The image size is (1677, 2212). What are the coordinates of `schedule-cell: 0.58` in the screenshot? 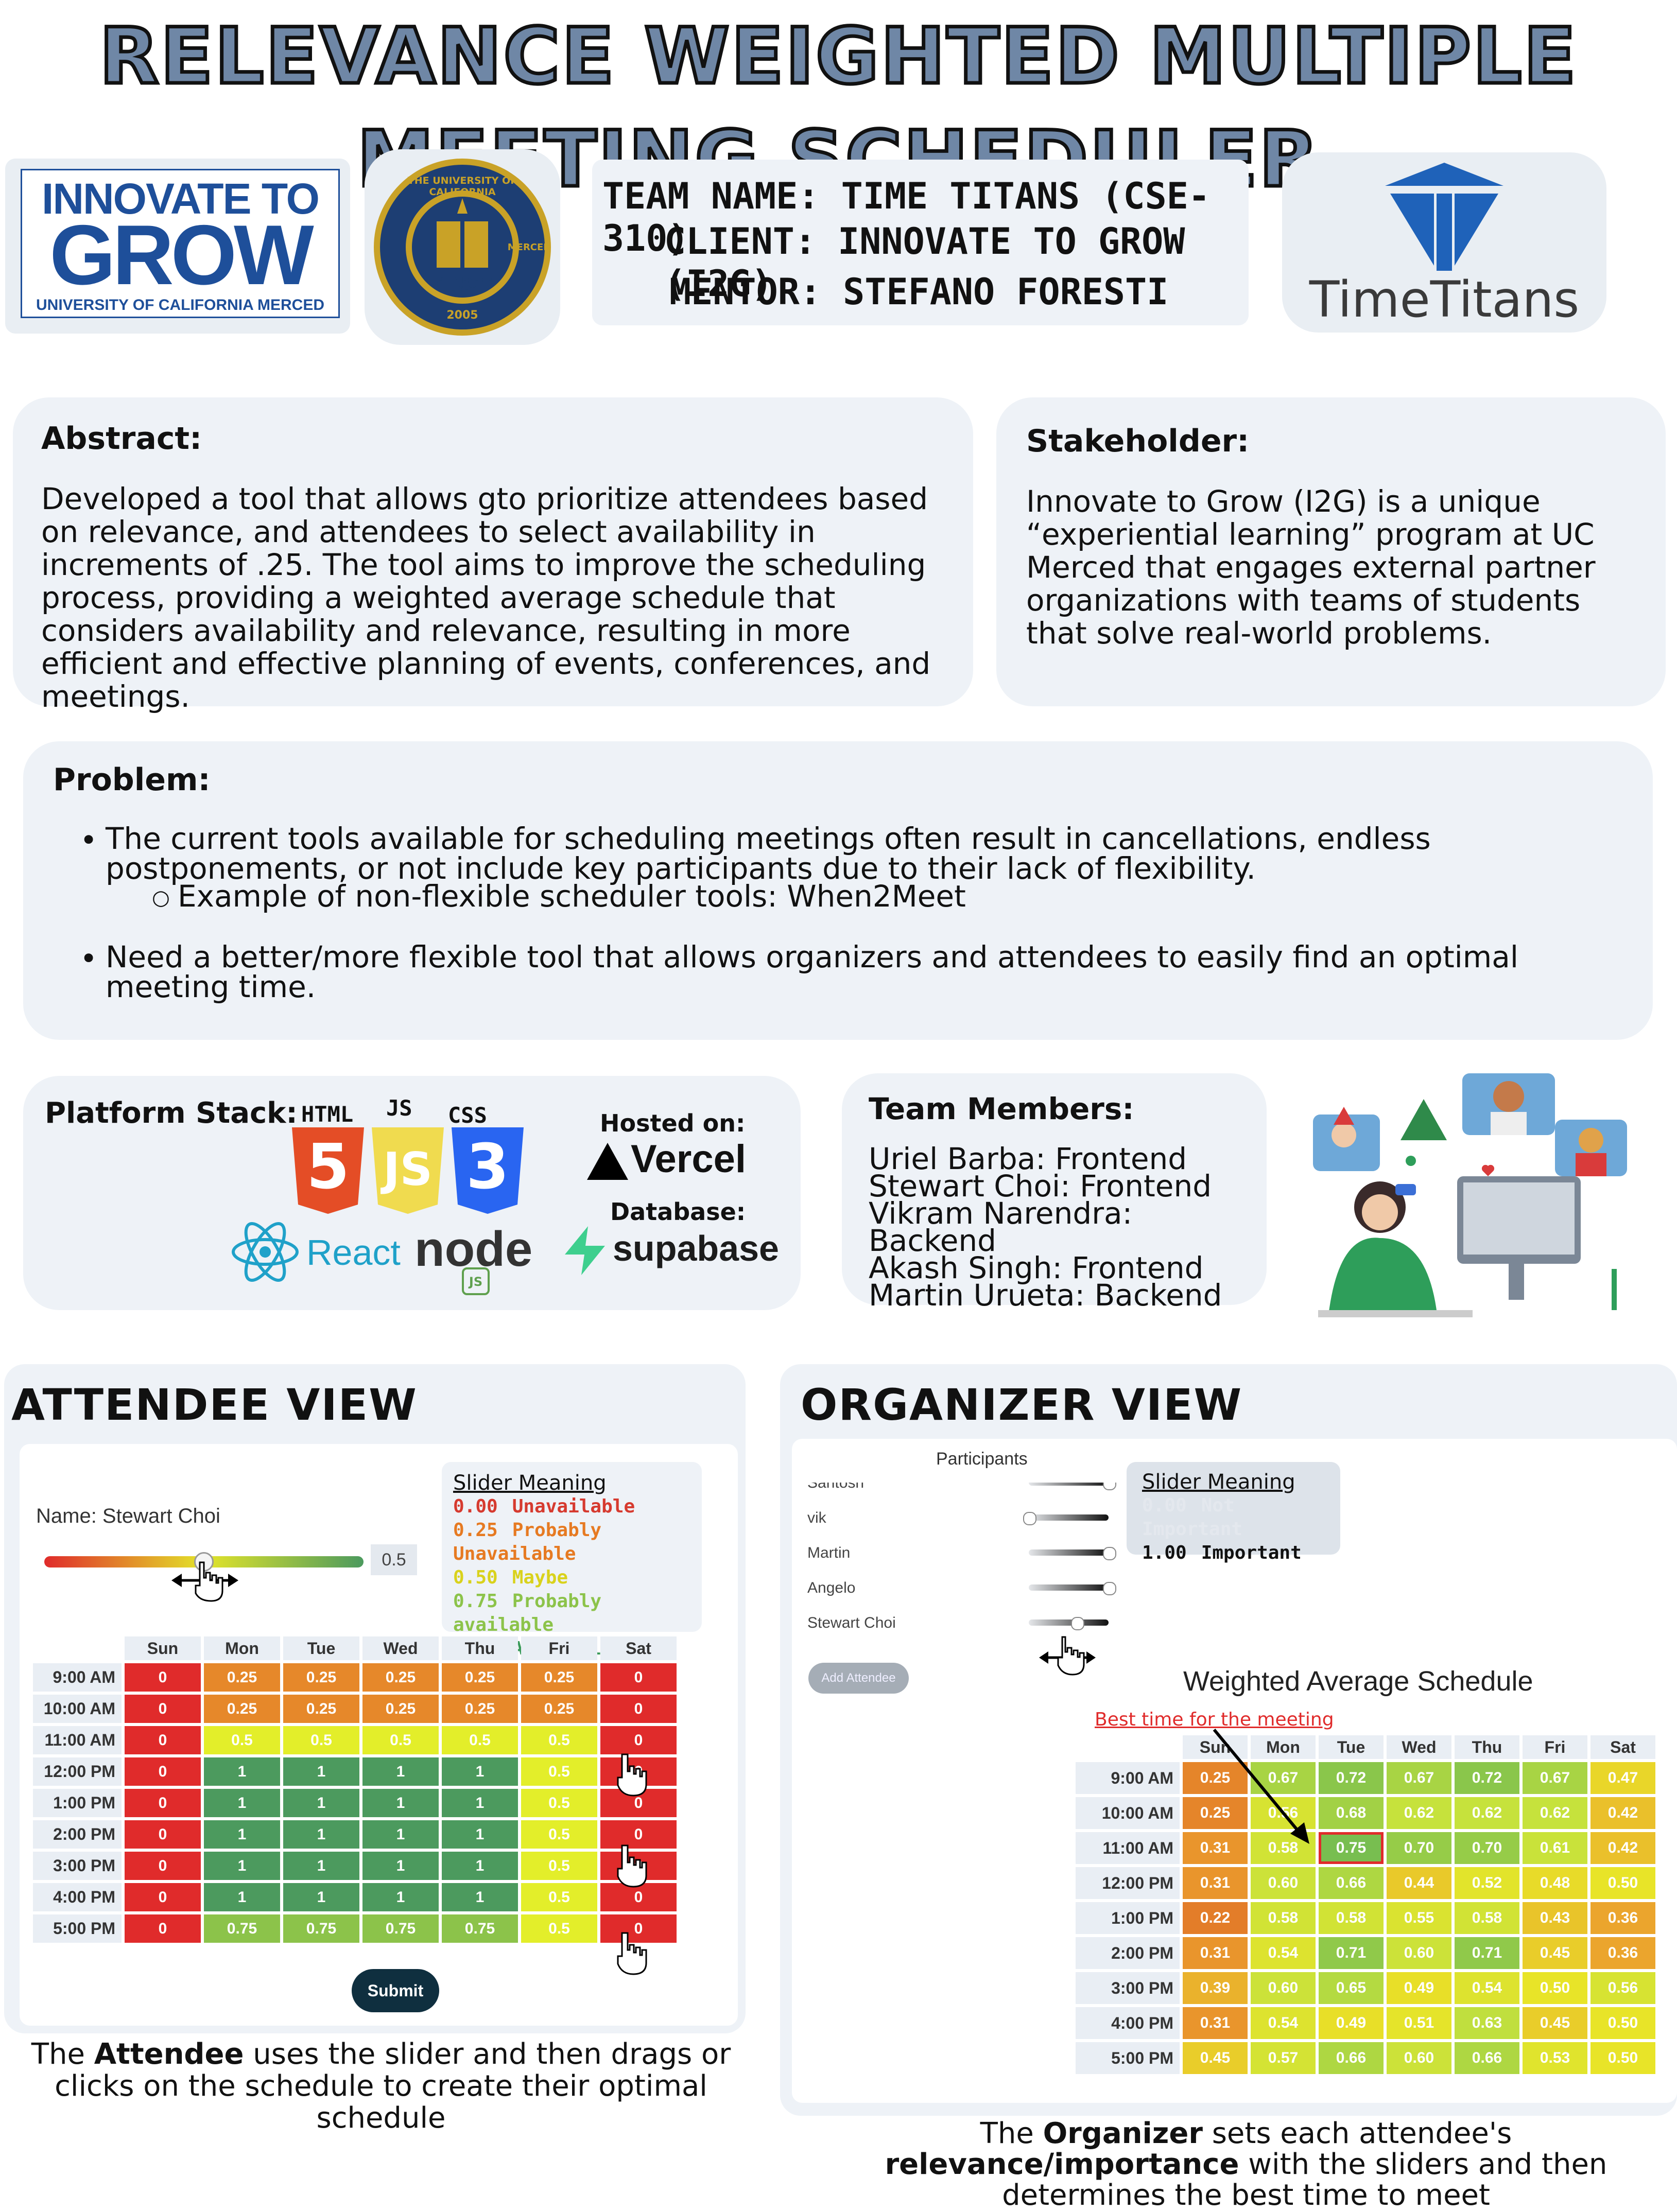 It's located at (1283, 1918).